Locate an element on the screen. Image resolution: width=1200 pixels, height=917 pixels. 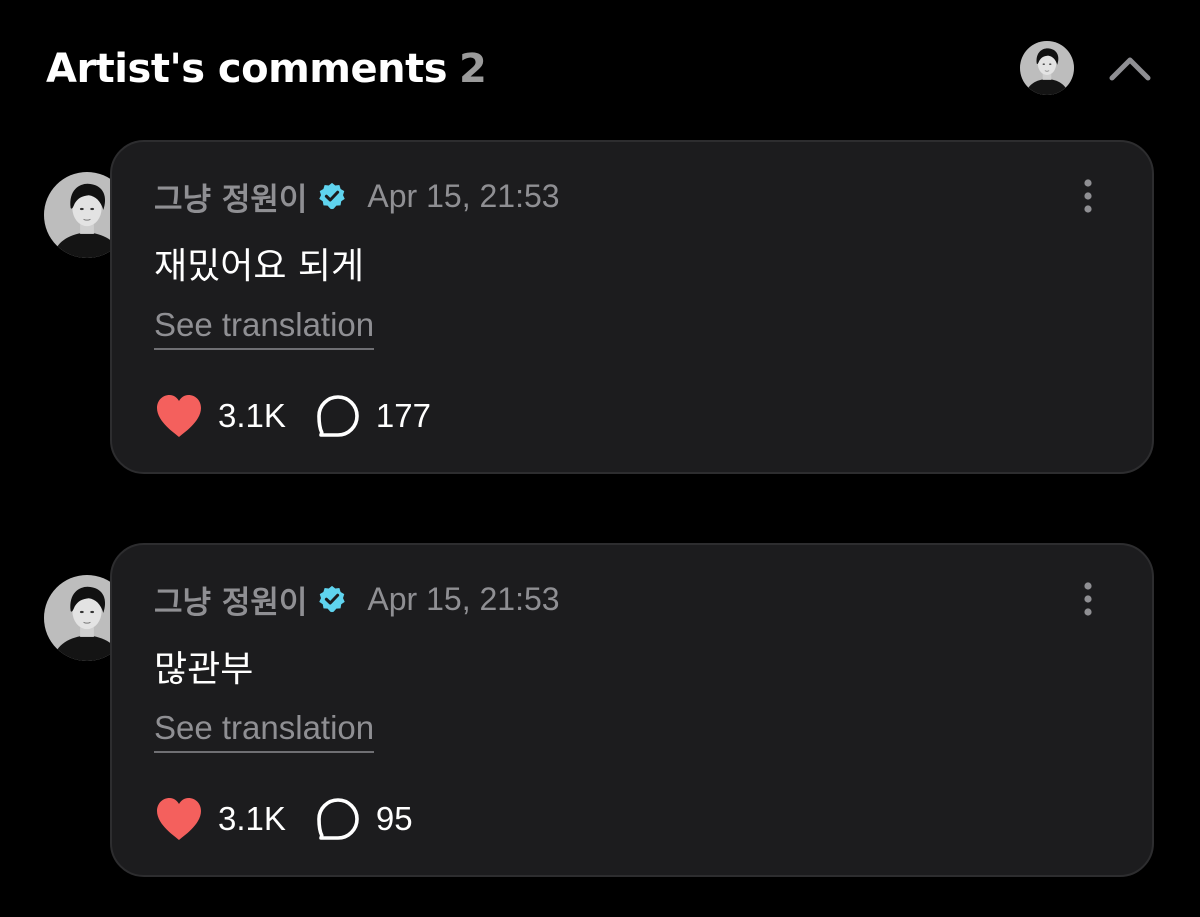
comment-count: 2 is located at coordinates (473, 69).